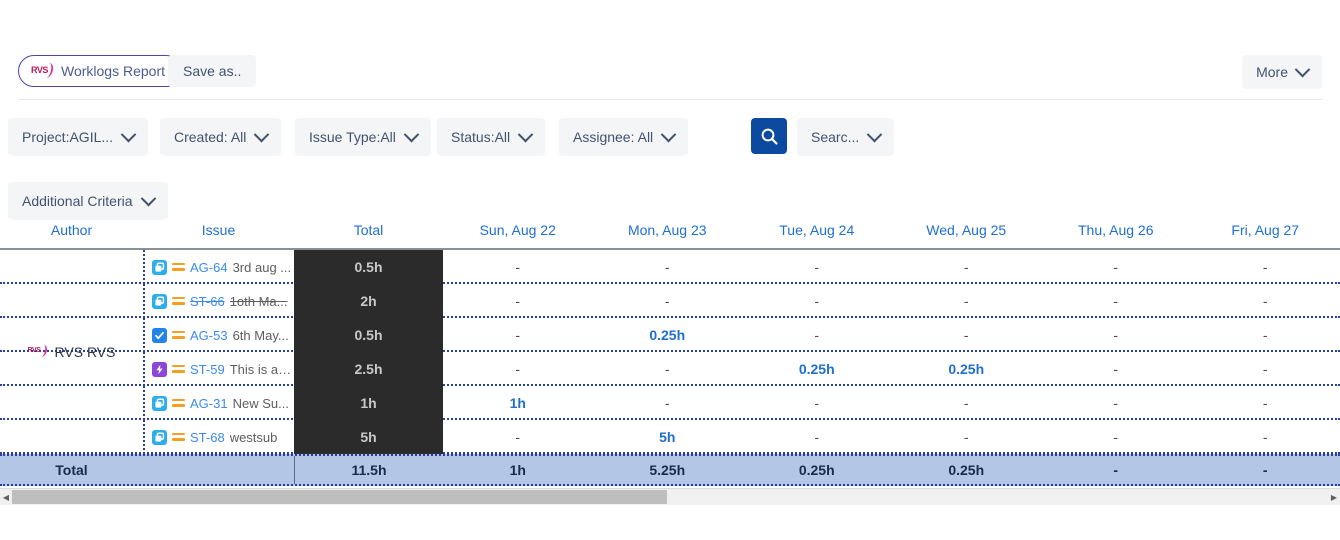  What do you see at coordinates (368, 369) in the screenshot?
I see `row-total-cell: 2.5h` at bounding box center [368, 369].